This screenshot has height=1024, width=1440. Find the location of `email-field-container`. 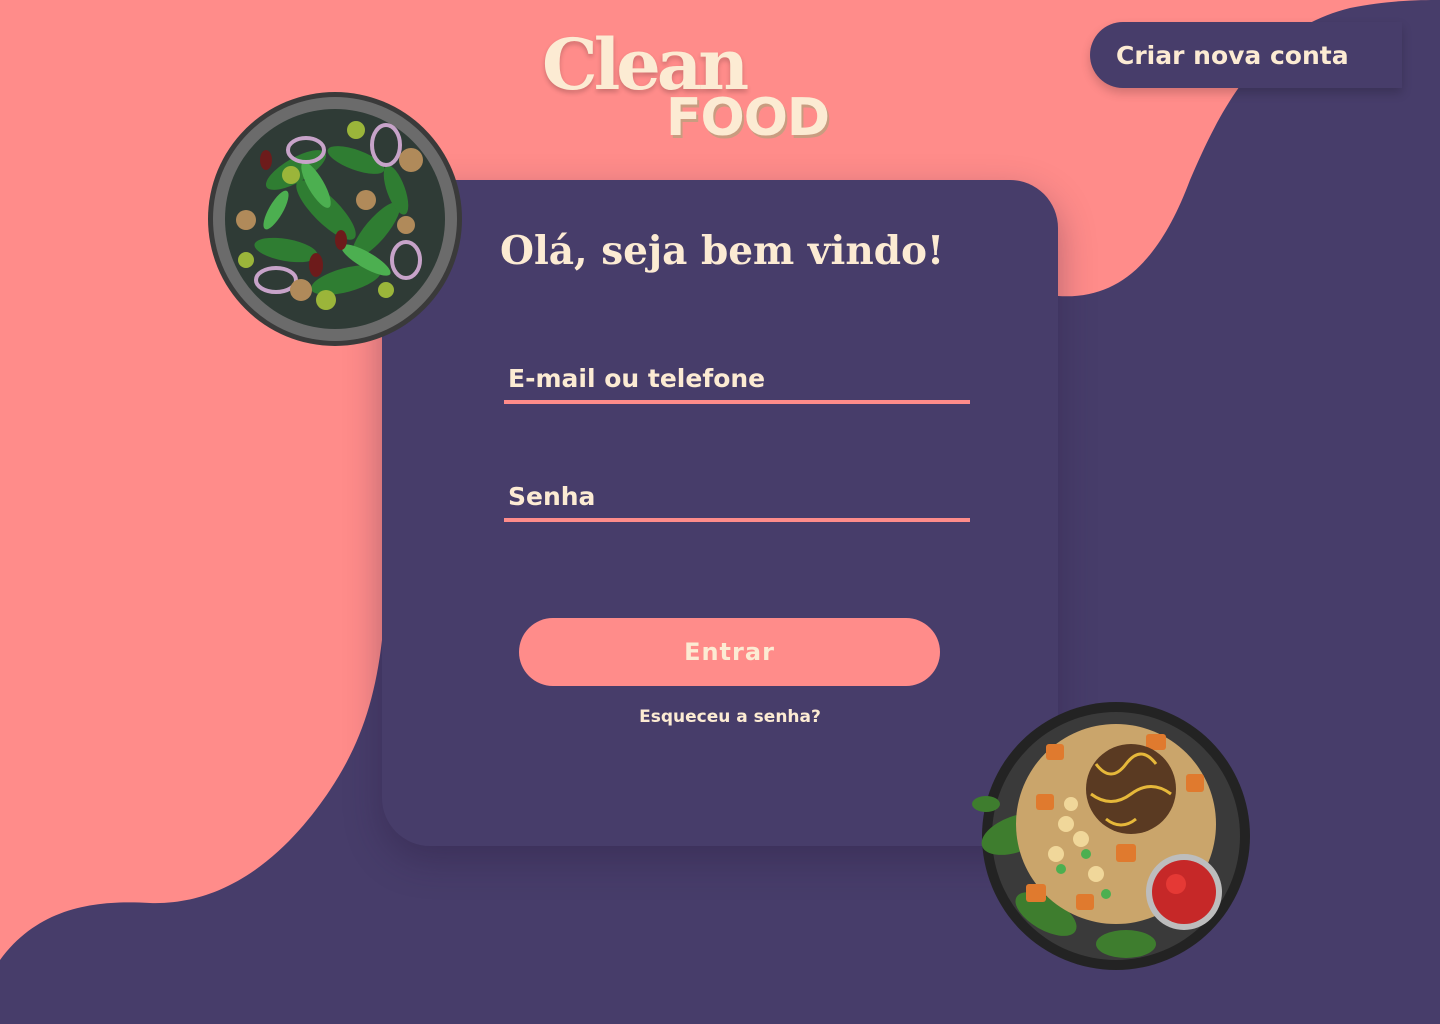

email-field-container is located at coordinates (741, 380).